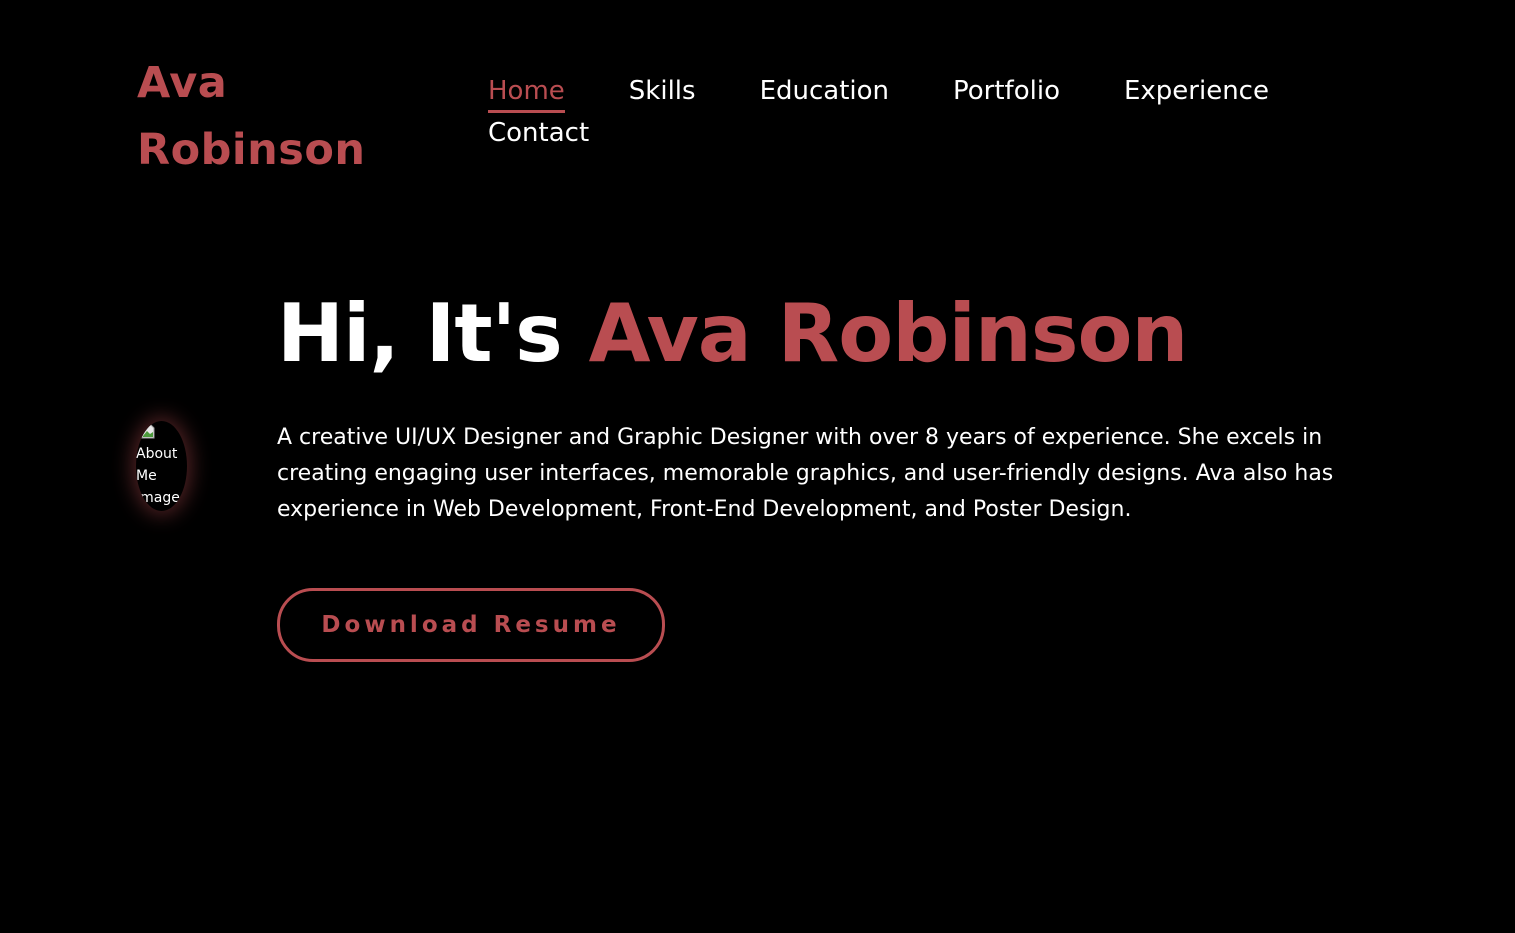 The height and width of the screenshot is (933, 1515). I want to click on nav-portfolio: Portfolio, so click(1006, 91).